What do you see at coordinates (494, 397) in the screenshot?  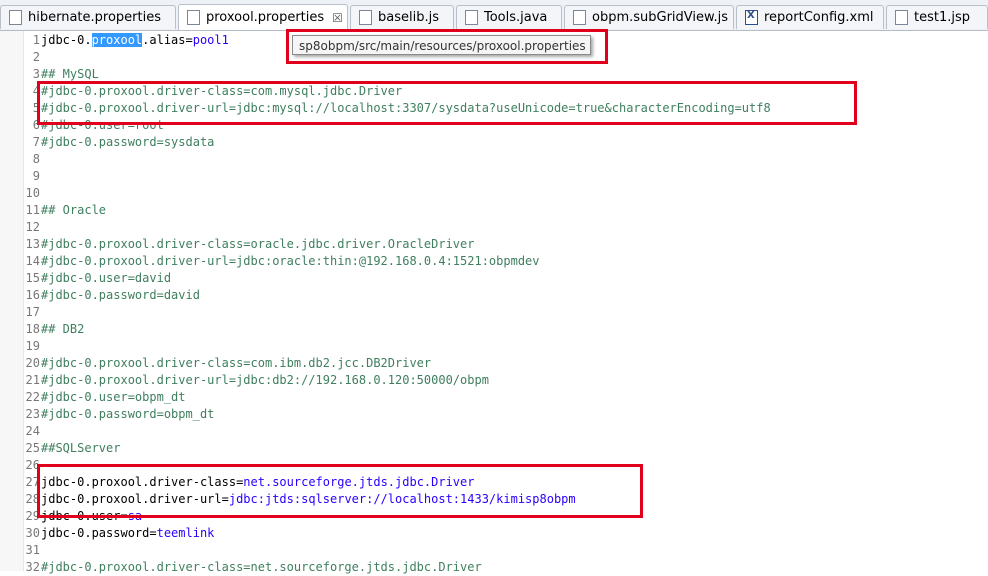 I see `code-line: 22 #jdbc-0.user=obpm_dt` at bounding box center [494, 397].